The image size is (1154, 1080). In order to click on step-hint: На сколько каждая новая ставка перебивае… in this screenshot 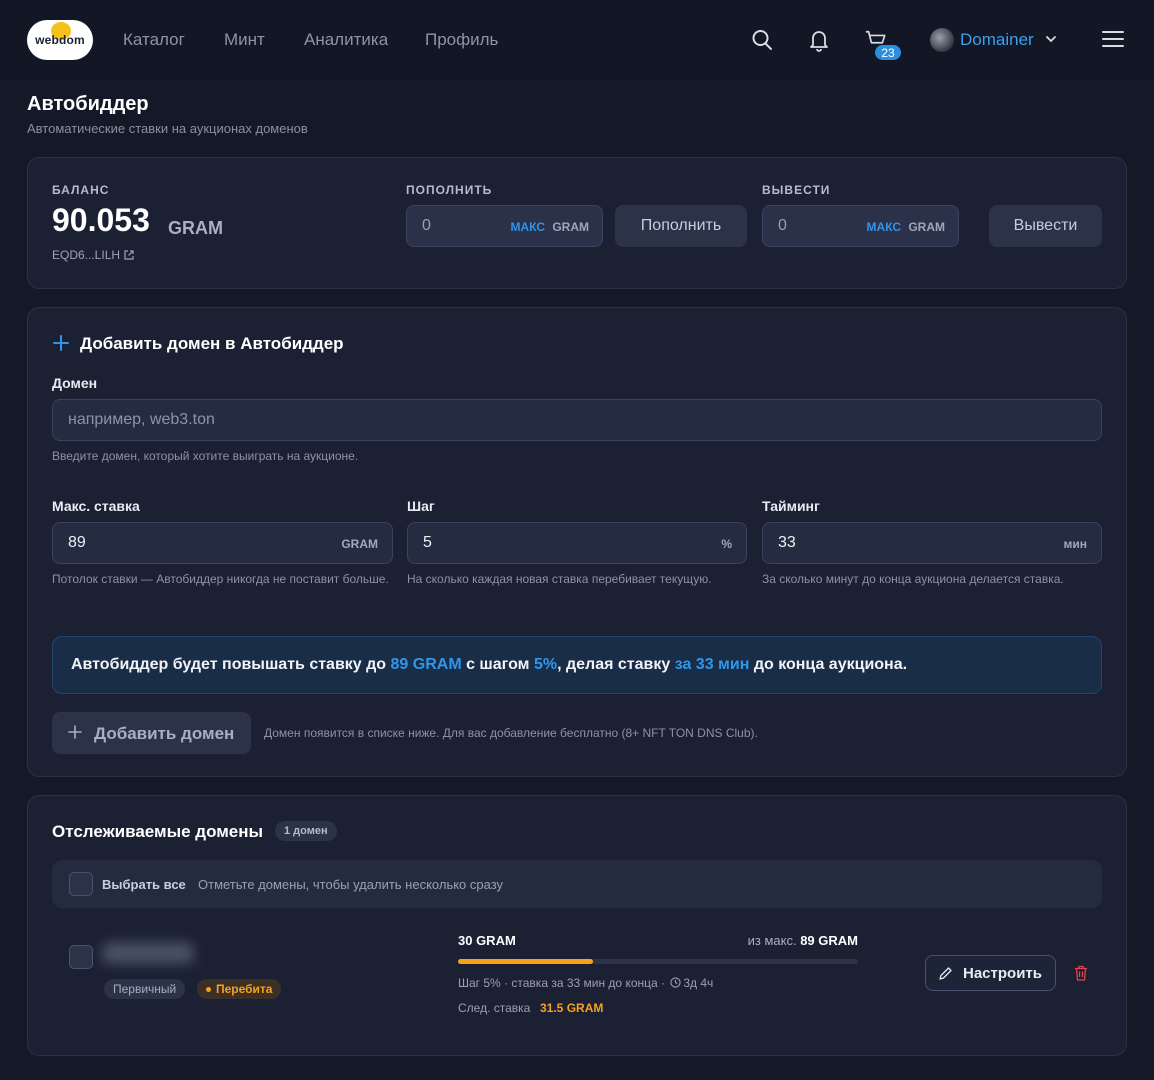, I will do `click(559, 579)`.